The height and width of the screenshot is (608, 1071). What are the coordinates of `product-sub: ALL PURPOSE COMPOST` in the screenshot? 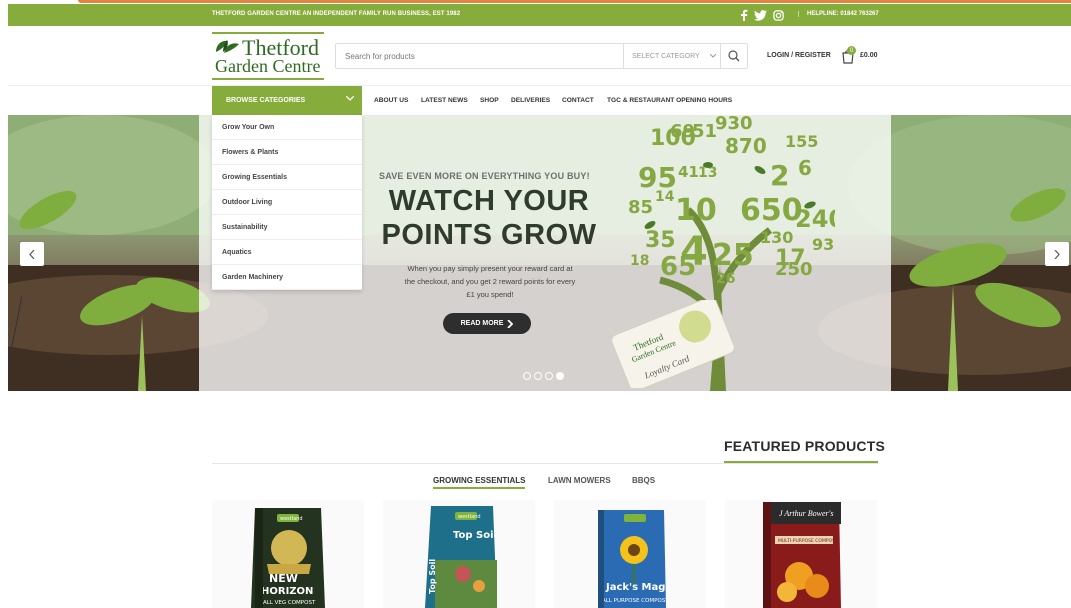 It's located at (635, 601).